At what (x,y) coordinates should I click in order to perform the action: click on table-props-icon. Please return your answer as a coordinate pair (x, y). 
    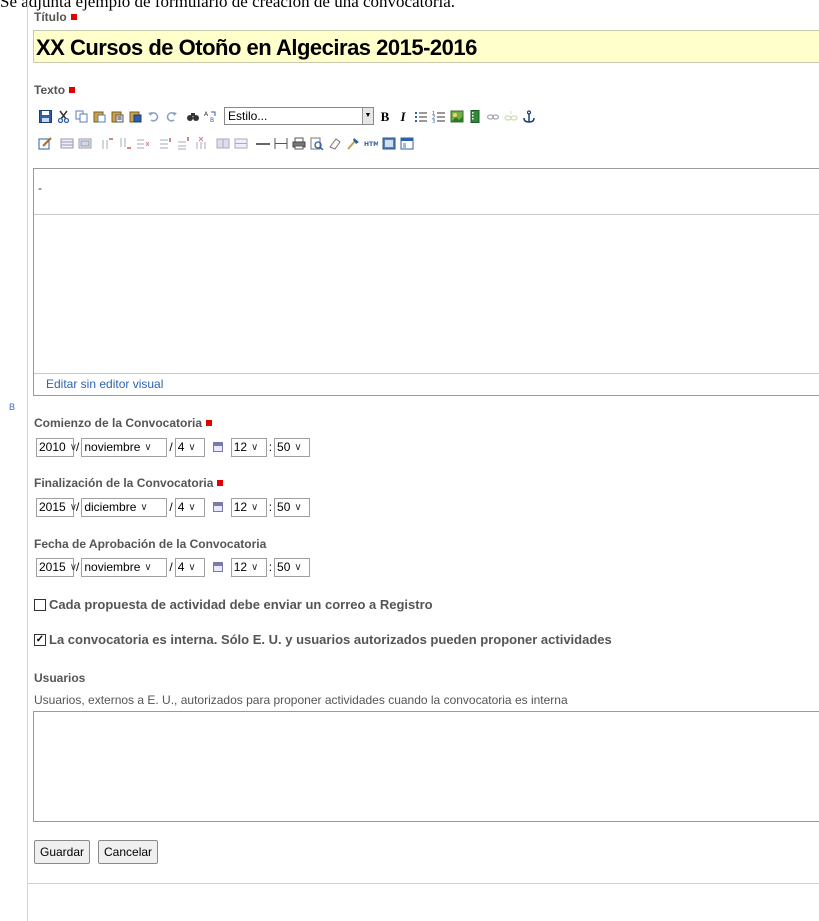
    Looking at the image, I should click on (85, 143).